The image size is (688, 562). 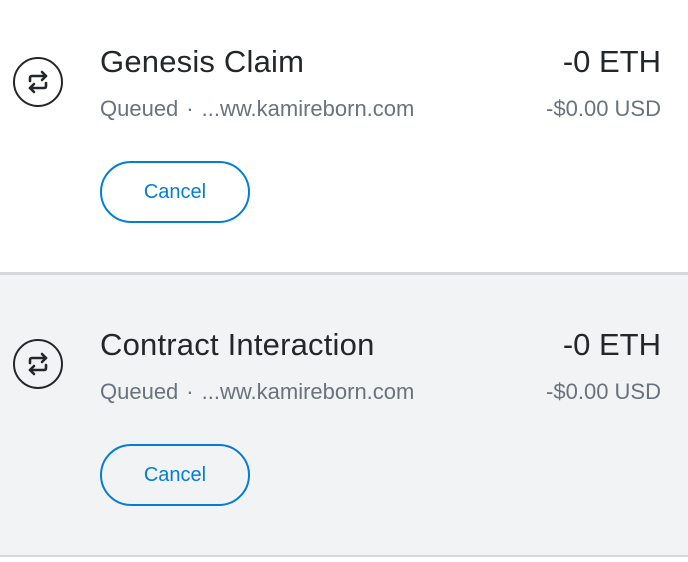 What do you see at coordinates (237, 344) in the screenshot?
I see `transaction-title: Contract Interaction` at bounding box center [237, 344].